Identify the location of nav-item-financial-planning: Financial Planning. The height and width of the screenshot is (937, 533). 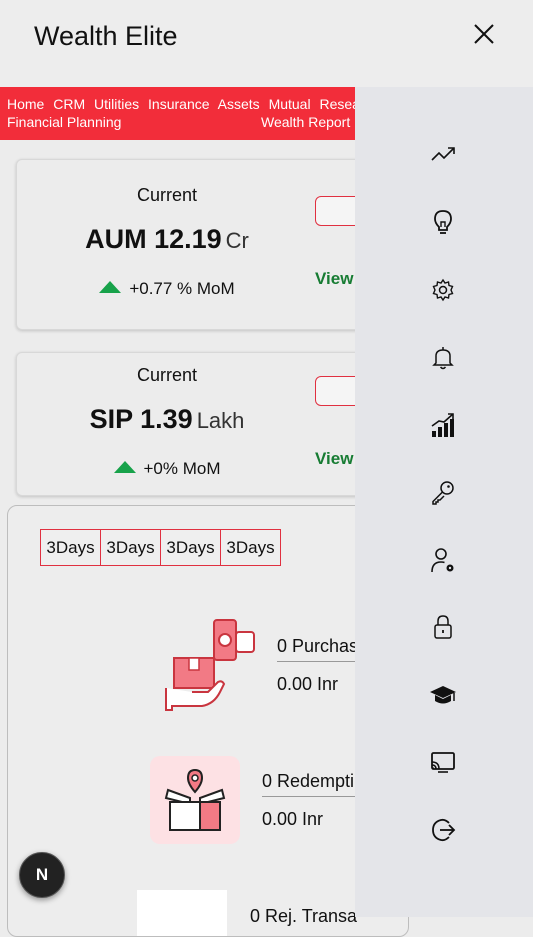
(64, 122).